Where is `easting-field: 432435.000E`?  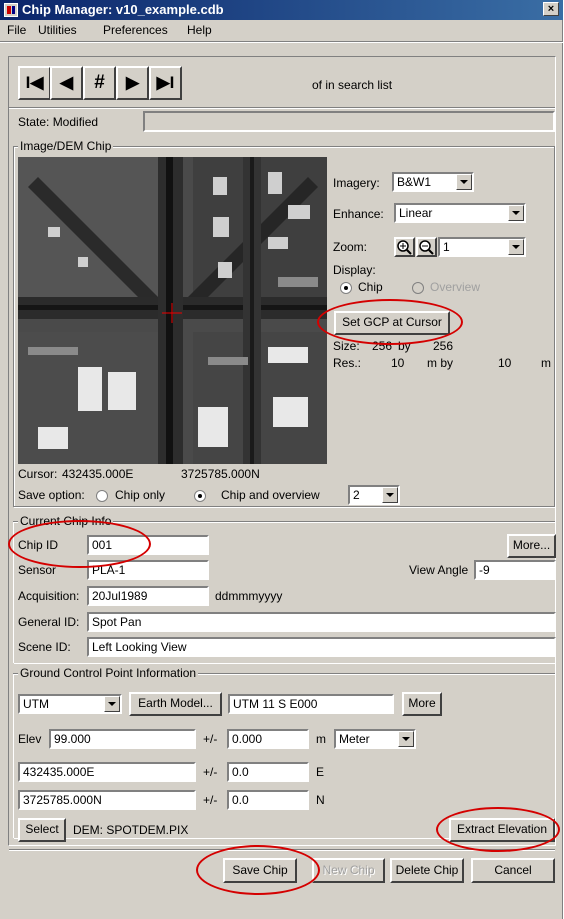 easting-field: 432435.000E is located at coordinates (107, 772).